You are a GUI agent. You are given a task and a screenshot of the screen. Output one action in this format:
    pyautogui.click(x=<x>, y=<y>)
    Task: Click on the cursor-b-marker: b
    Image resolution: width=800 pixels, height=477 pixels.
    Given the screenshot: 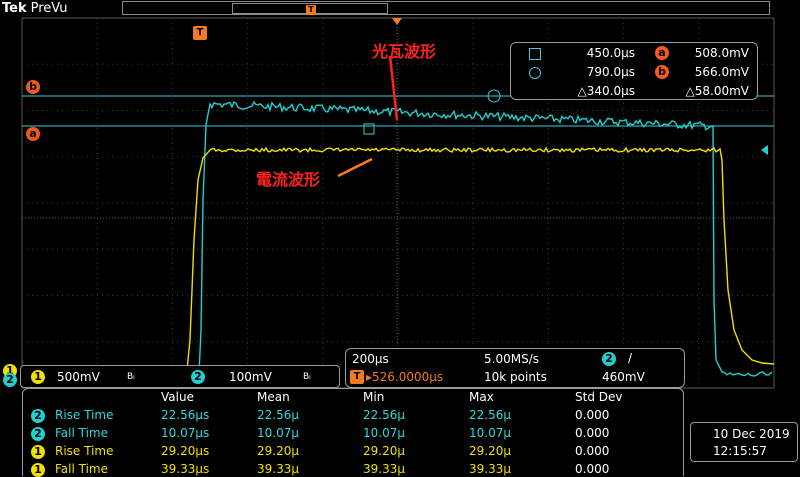 What is the action you would take?
    pyautogui.click(x=33, y=87)
    